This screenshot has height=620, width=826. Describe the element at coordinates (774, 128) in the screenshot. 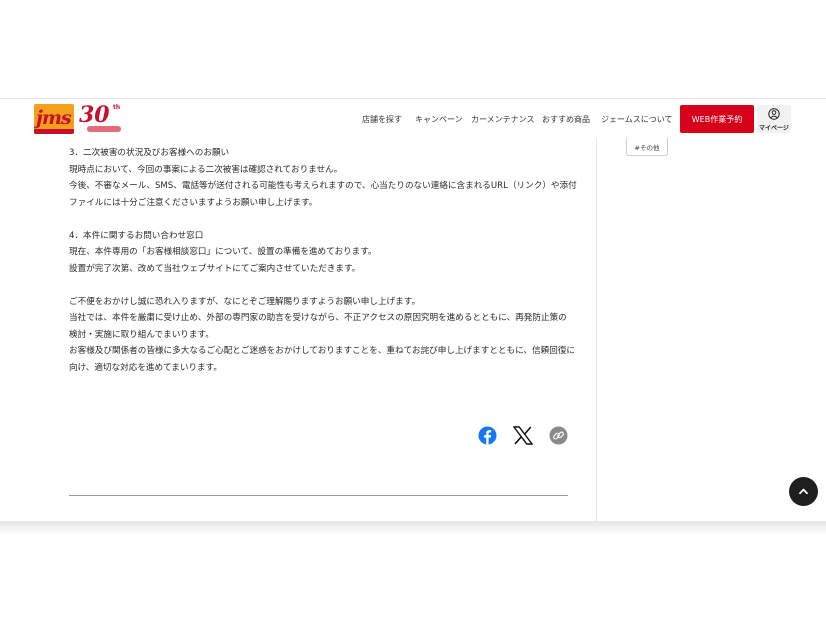

I see `mypage-label: マイページ` at that location.